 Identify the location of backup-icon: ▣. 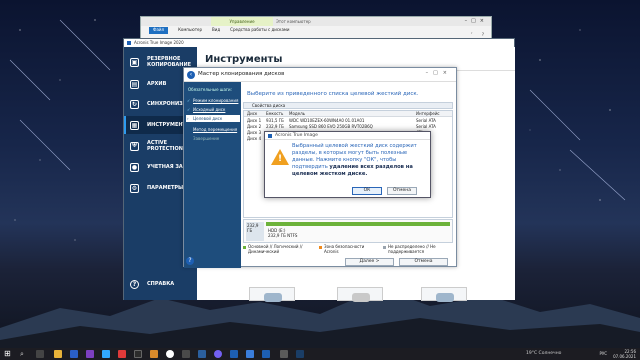
(134, 62).